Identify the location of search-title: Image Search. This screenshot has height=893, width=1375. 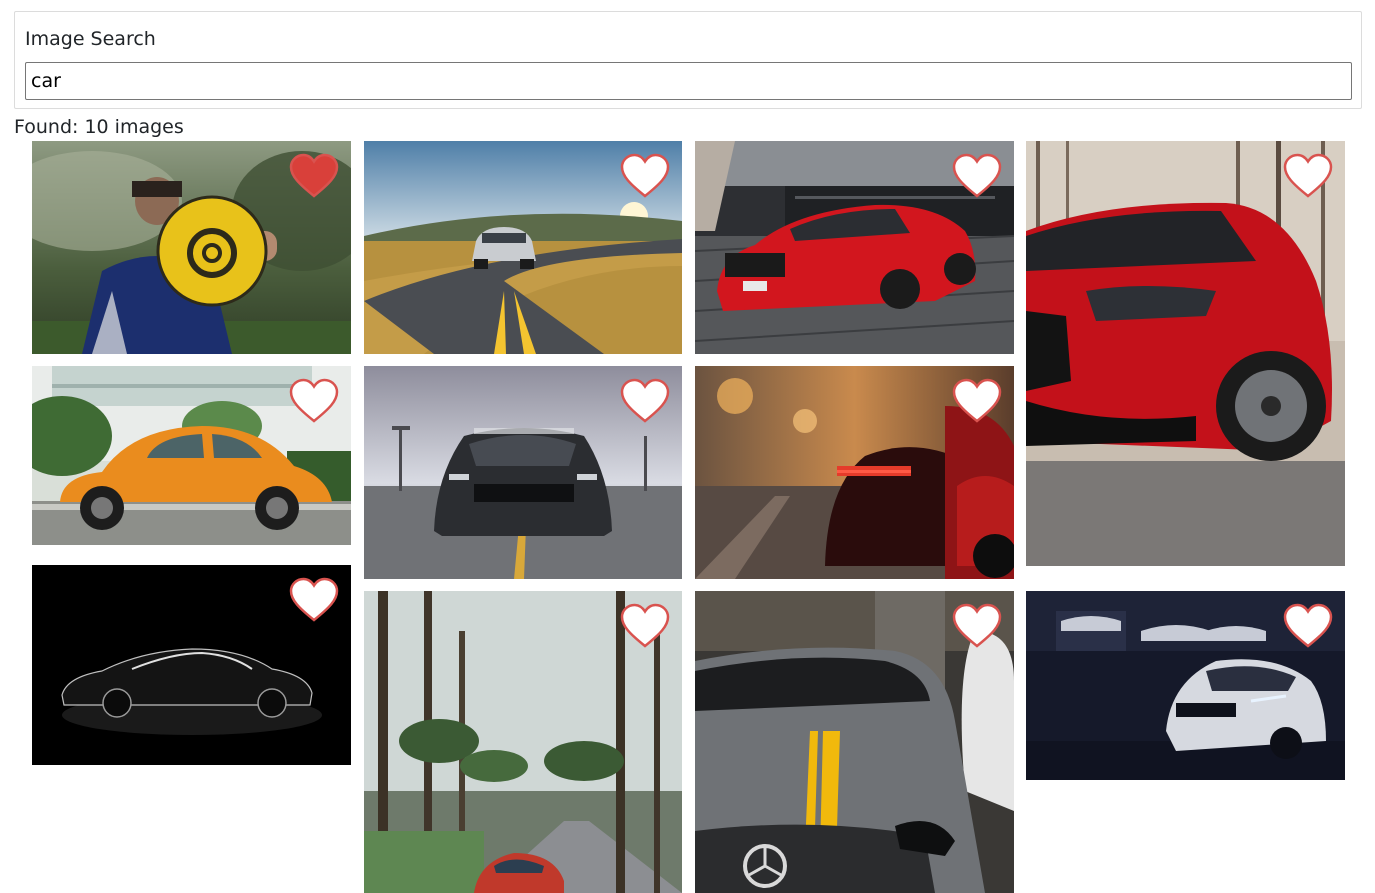
(90, 39).